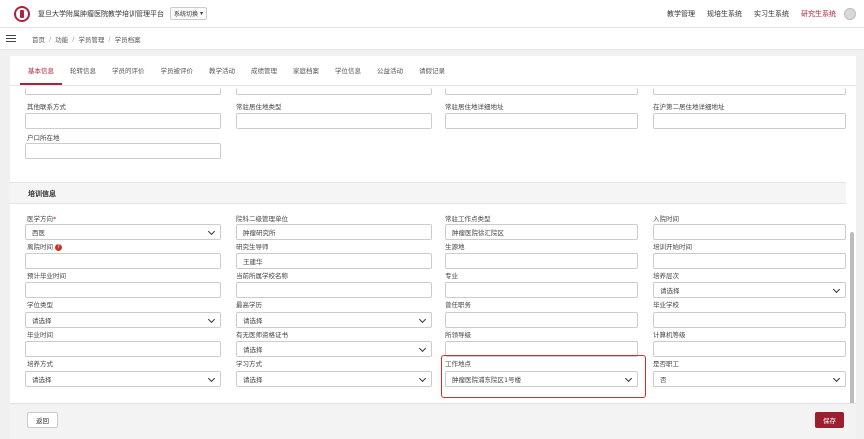 The image size is (864, 439). Describe the element at coordinates (259, 233) in the screenshot. I see `second-level-unit-value: 肿瘤研究所` at that location.